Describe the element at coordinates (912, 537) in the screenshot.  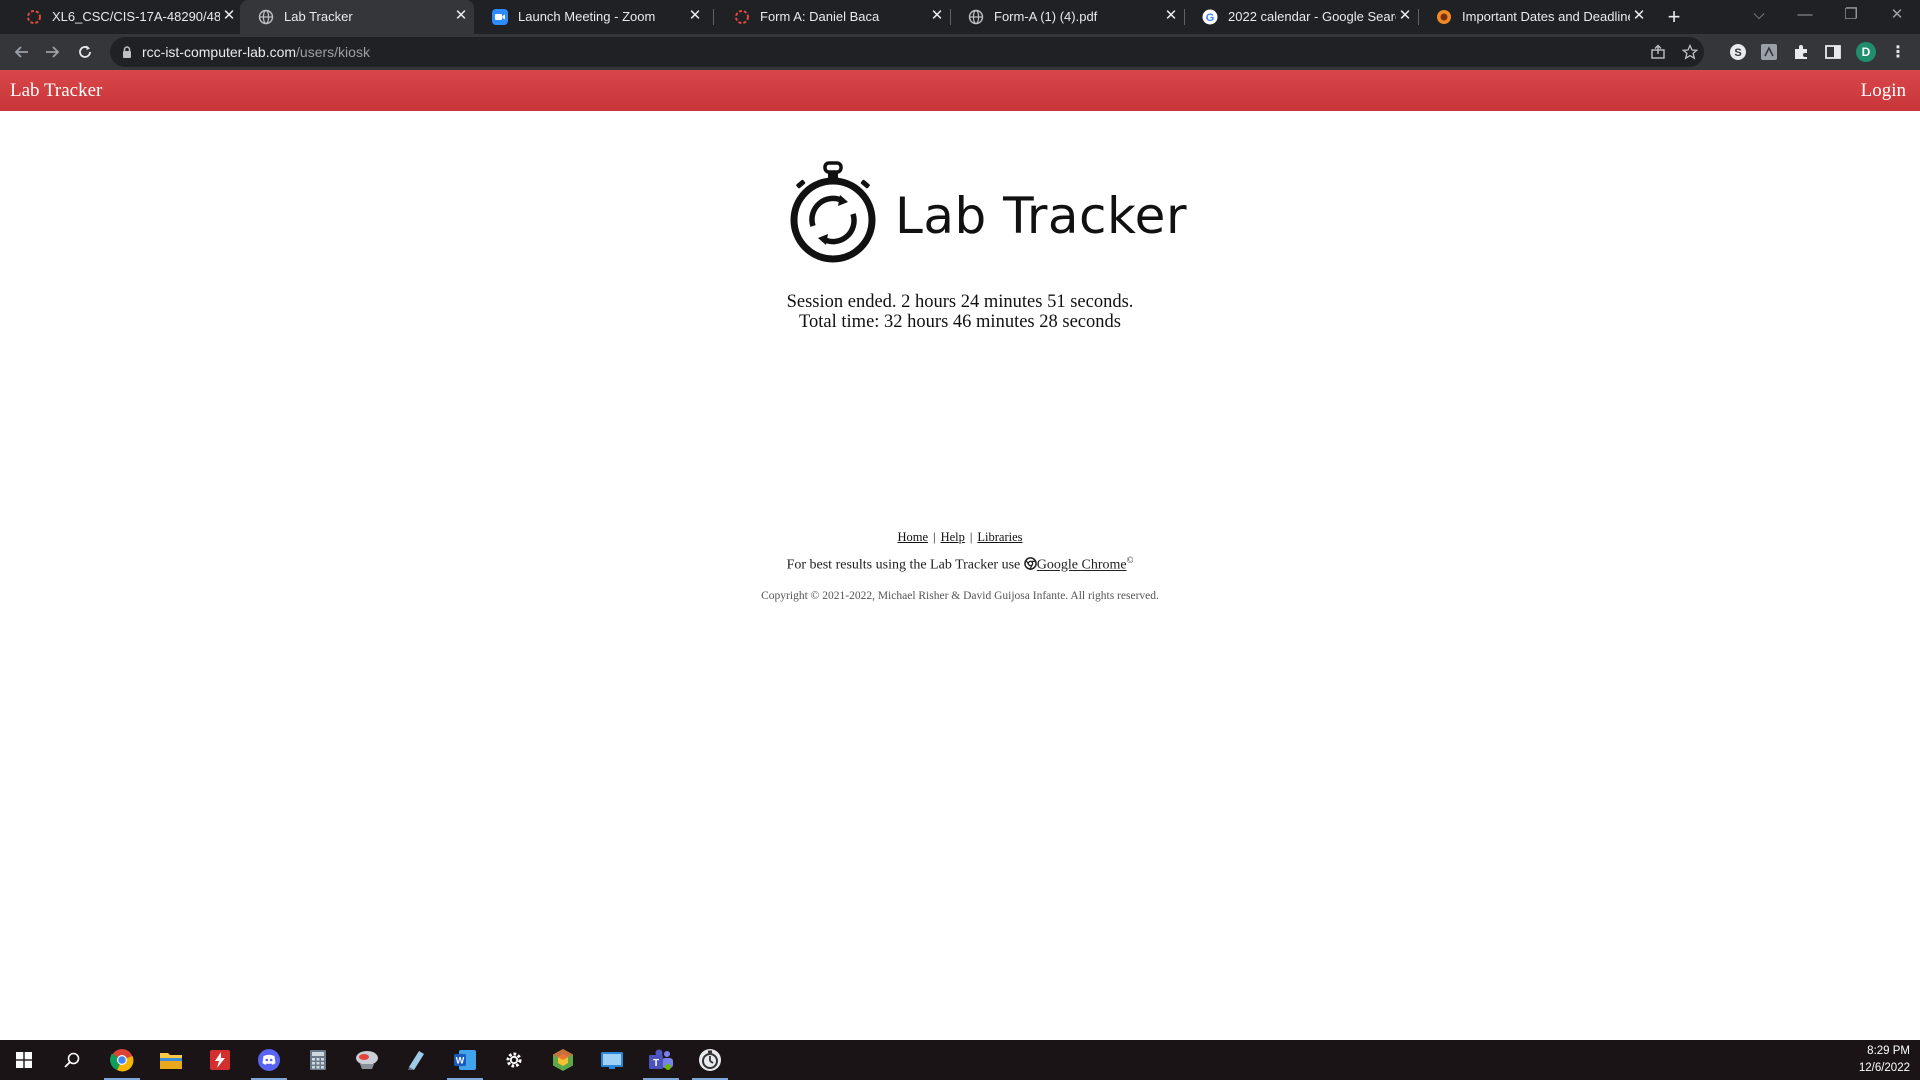
I see `footer-home-link: Home` at that location.